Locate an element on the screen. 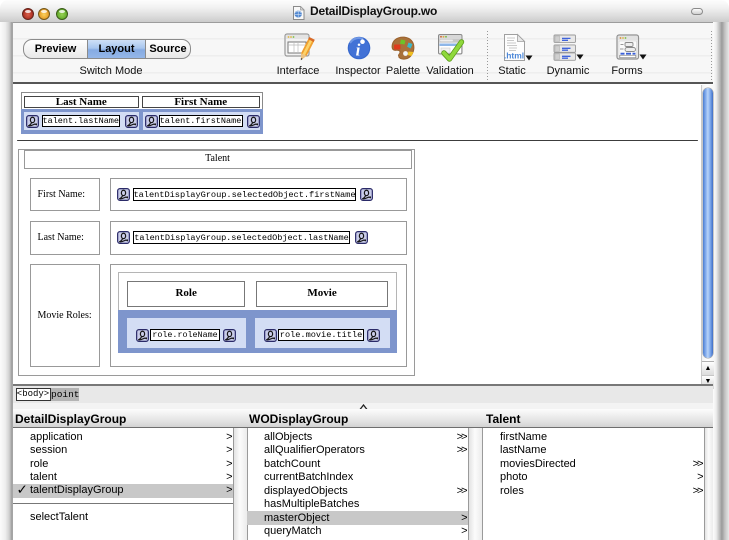 This screenshot has height=540, width=729. svg-text: i is located at coordinates (358, 50).